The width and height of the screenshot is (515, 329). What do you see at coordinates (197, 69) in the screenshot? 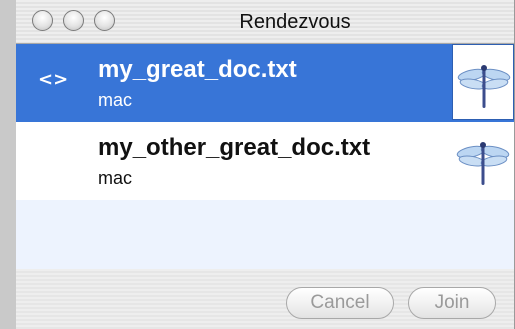
I see `document-name: my_great_doc.txt` at bounding box center [197, 69].